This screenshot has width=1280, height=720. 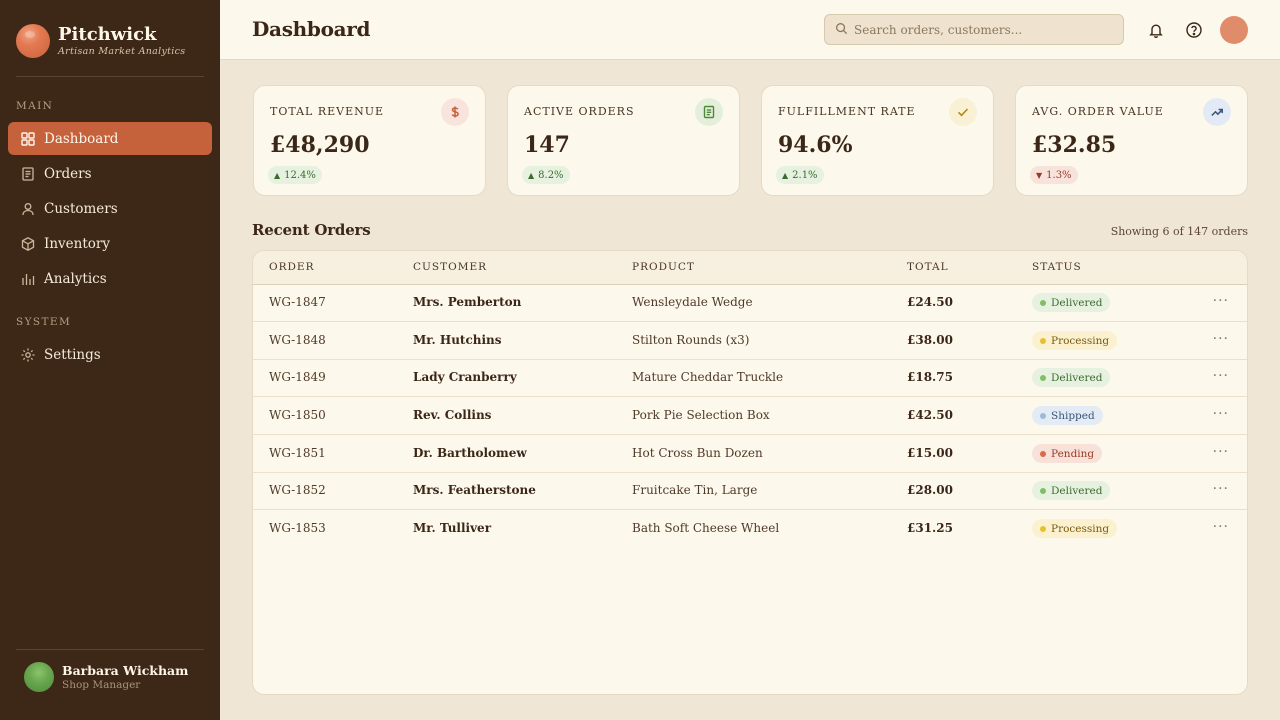 I want to click on sidebar-item-inventory: Inventory, so click(x=110, y=243).